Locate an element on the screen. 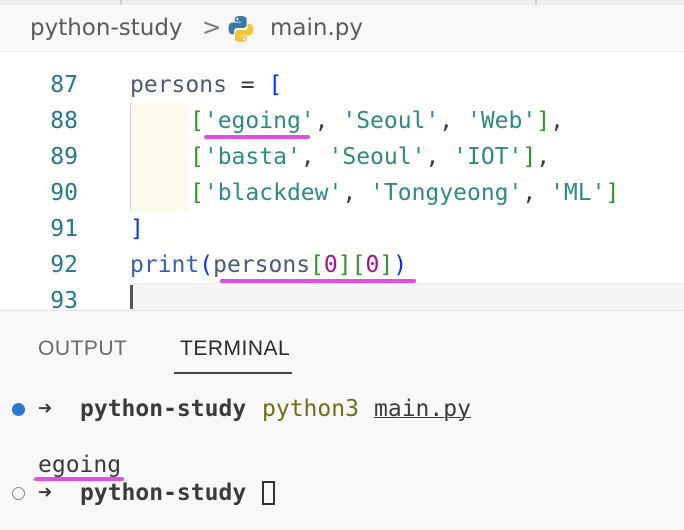 The height and width of the screenshot is (530, 684). terminal-command-line: ➜ python-study python3 main.py is located at coordinates (342, 409).